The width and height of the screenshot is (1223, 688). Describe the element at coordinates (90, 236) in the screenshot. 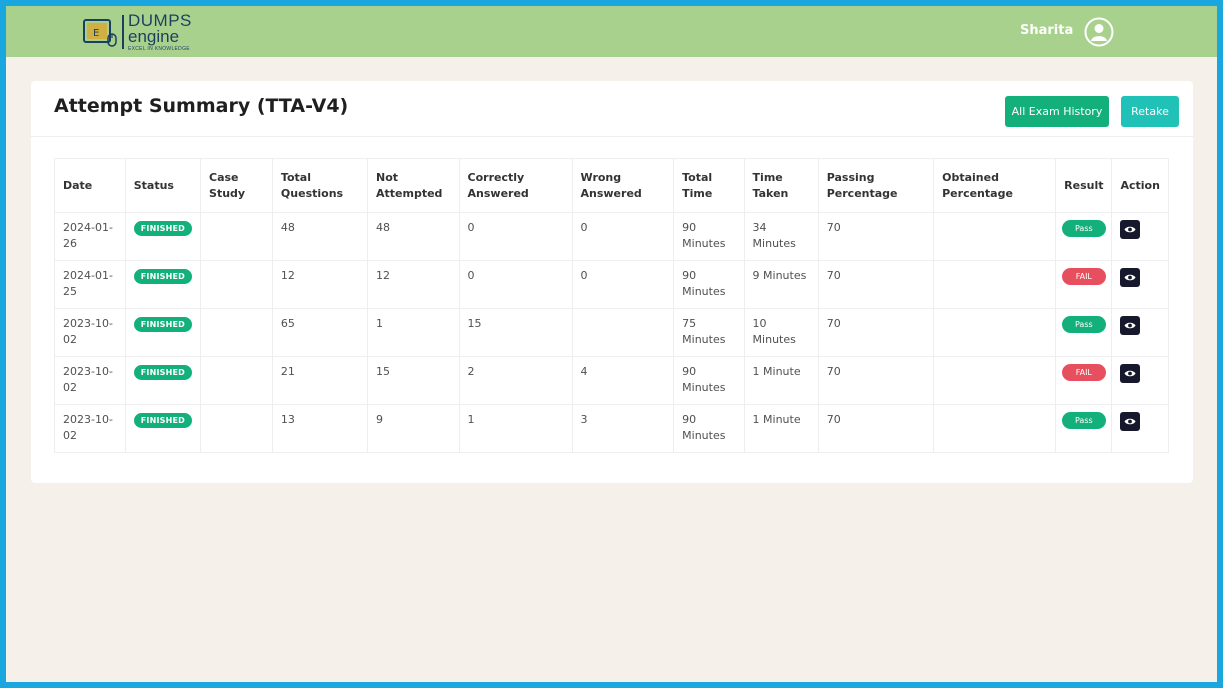

I see `cell-date: 2024-01-26` at that location.